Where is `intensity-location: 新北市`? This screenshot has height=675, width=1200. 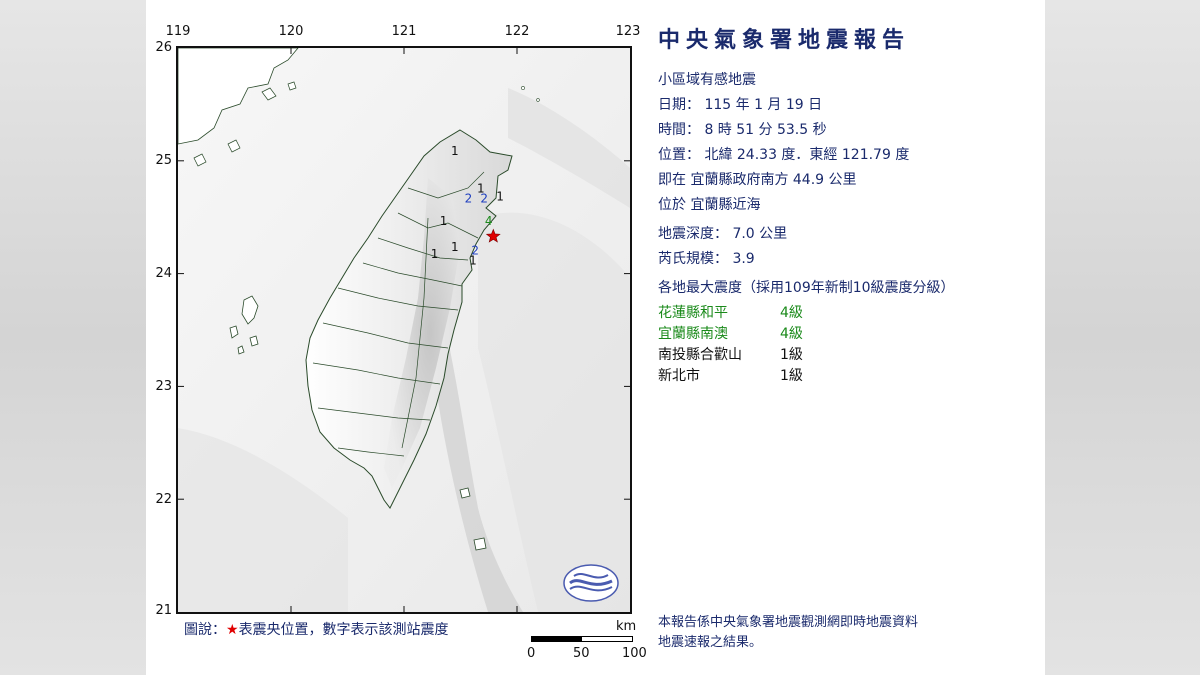
intensity-location: 新北市 is located at coordinates (679, 376).